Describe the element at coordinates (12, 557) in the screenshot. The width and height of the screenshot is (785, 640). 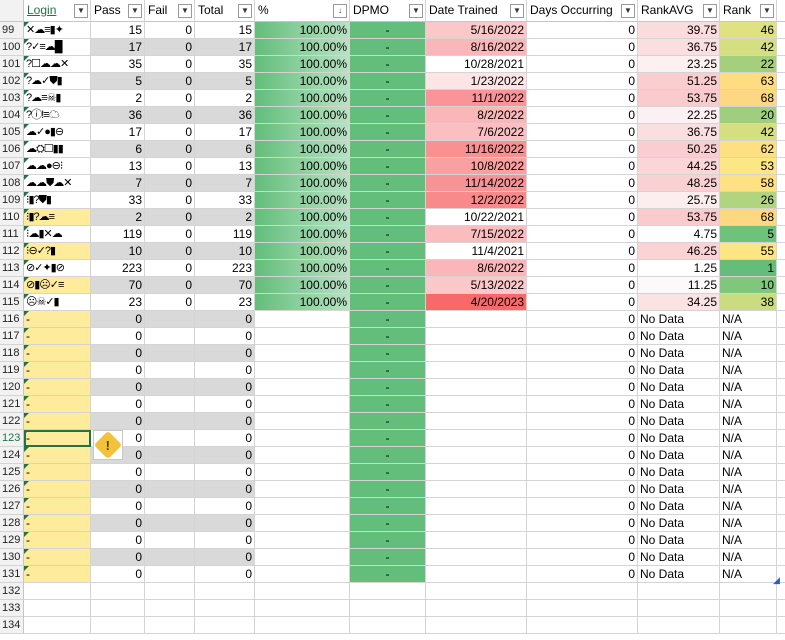
I see `row-number: 130` at that location.